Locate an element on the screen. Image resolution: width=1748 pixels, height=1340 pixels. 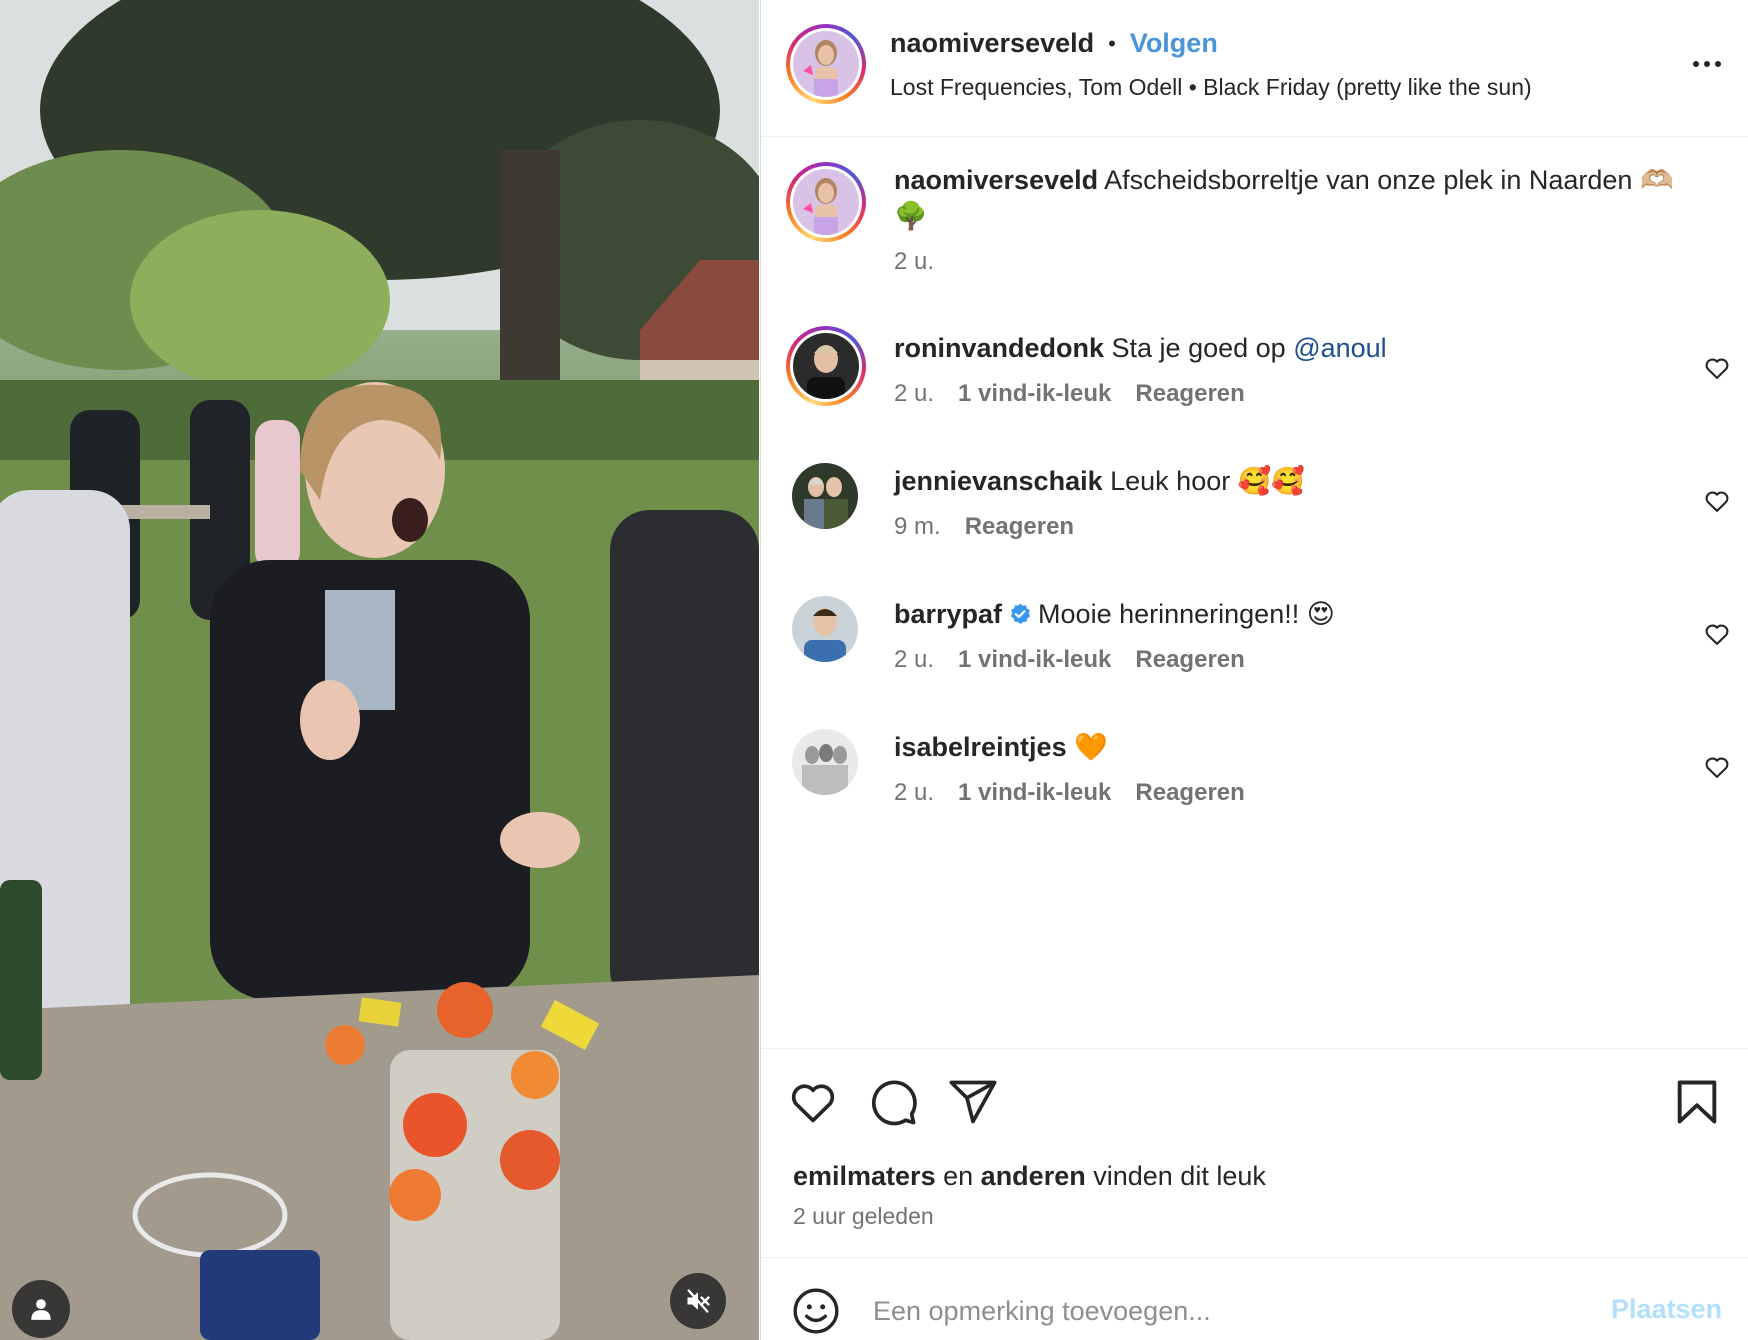
comment-text: barrypaf Mooie herinneringen!! 😍 is located at coordinates (1291, 614).